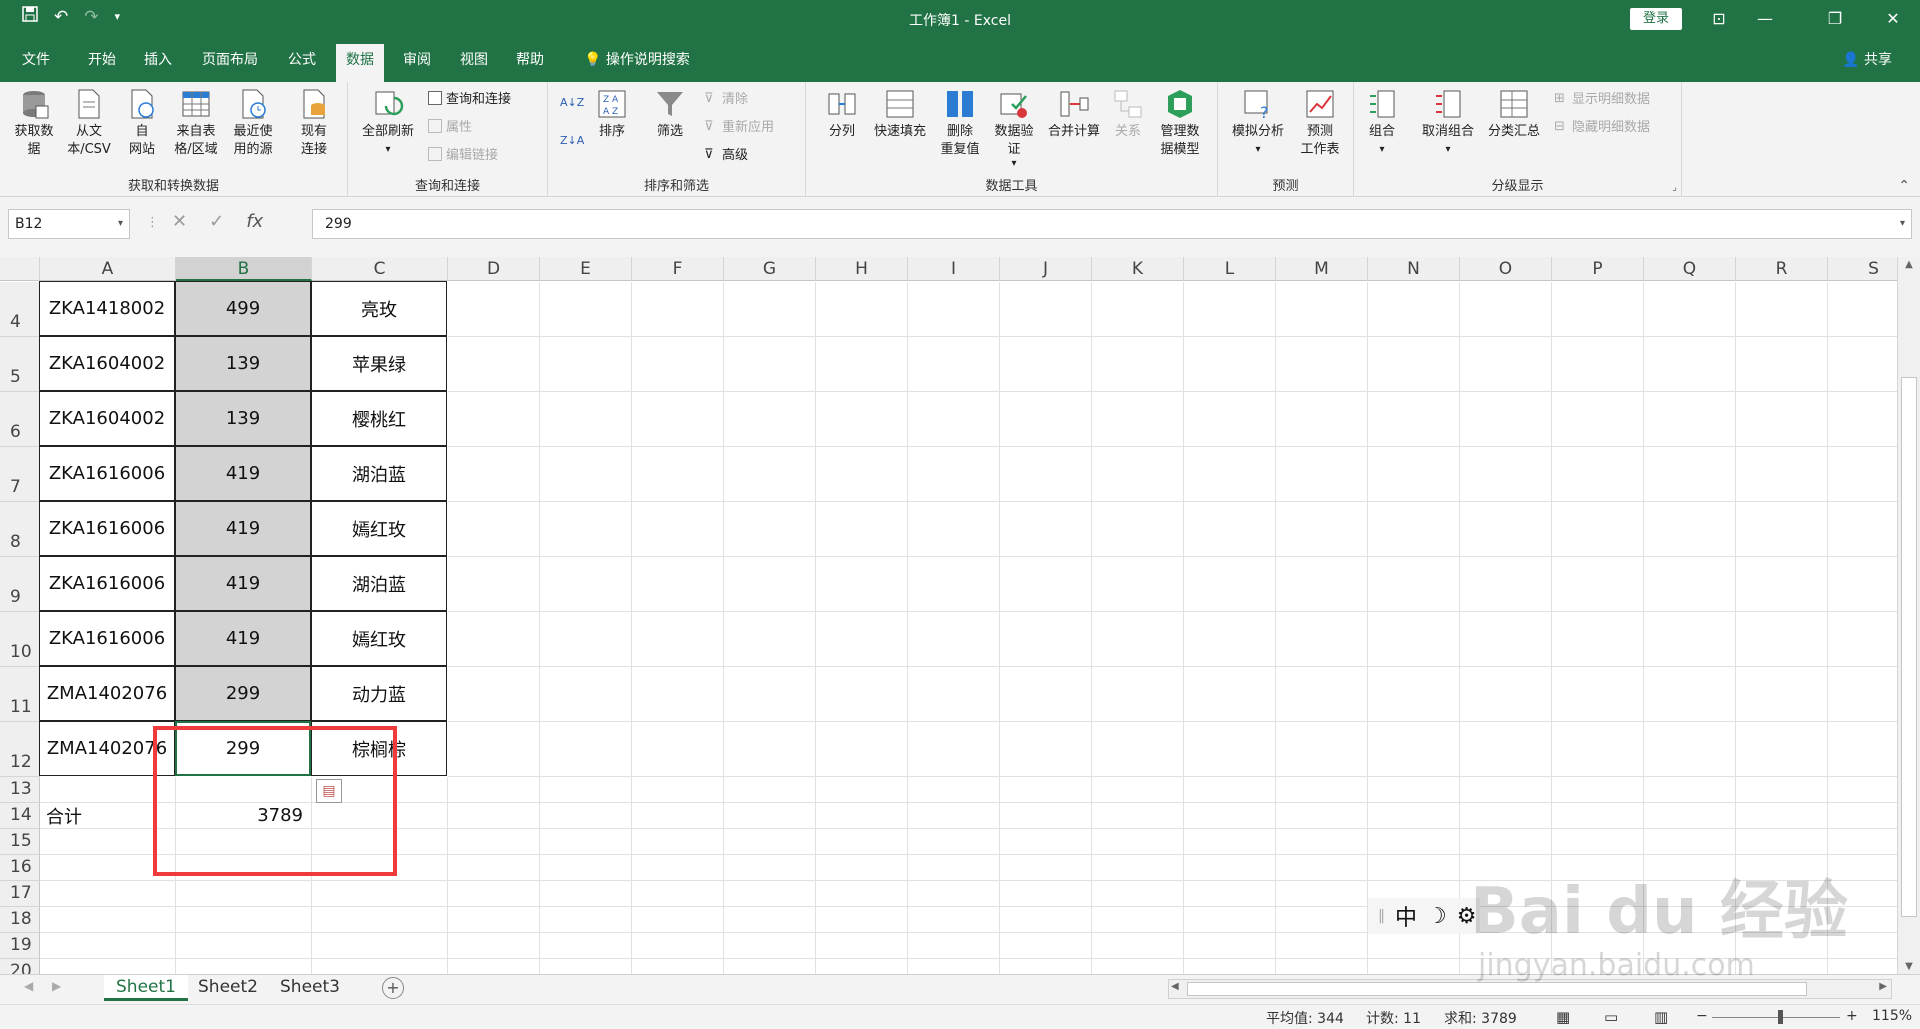  I want to click on from-web-button: 自 网站, so click(142, 122).